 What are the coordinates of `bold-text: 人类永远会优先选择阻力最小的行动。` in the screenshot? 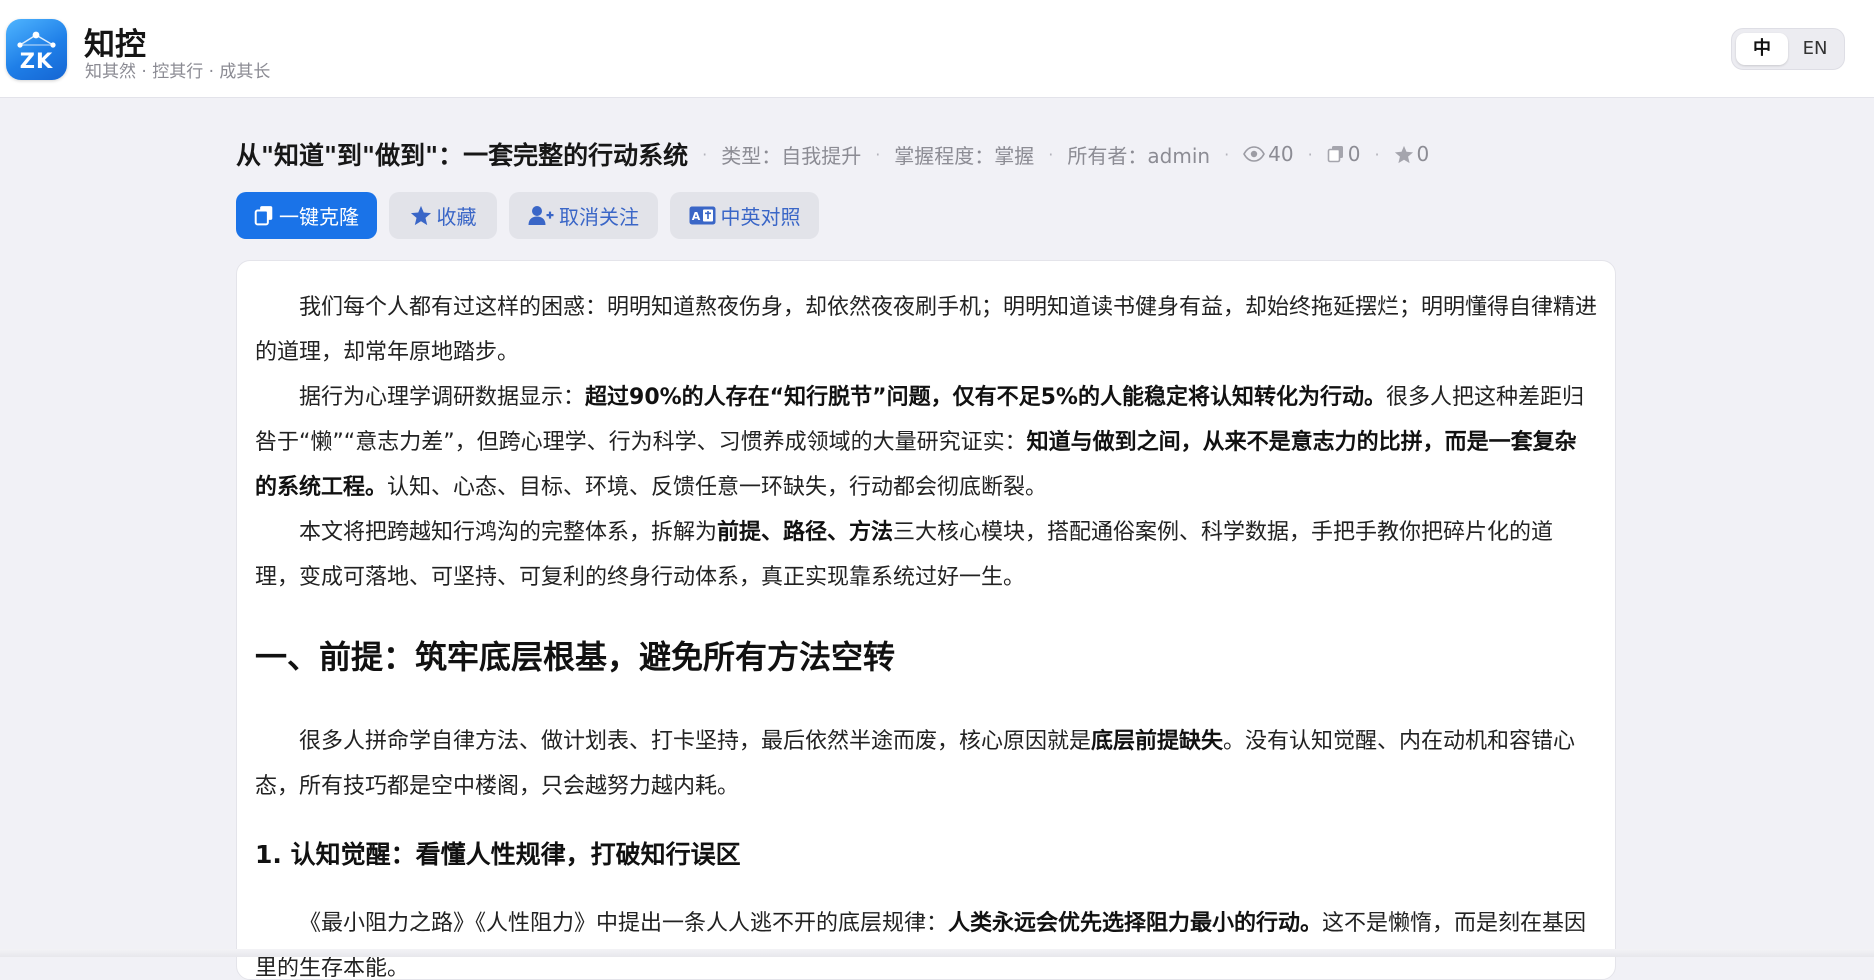 It's located at (1135, 923).